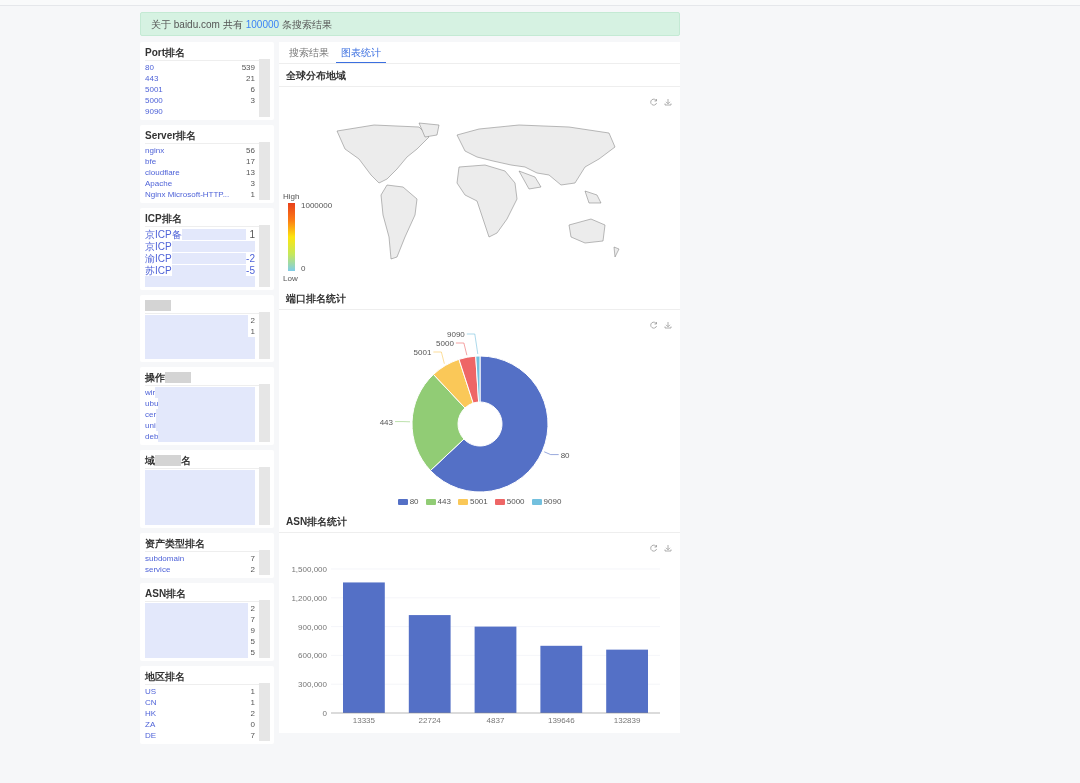 The width and height of the screenshot is (1080, 783). What do you see at coordinates (152, 403) in the screenshot?
I see `ranking-link: ubu` at bounding box center [152, 403].